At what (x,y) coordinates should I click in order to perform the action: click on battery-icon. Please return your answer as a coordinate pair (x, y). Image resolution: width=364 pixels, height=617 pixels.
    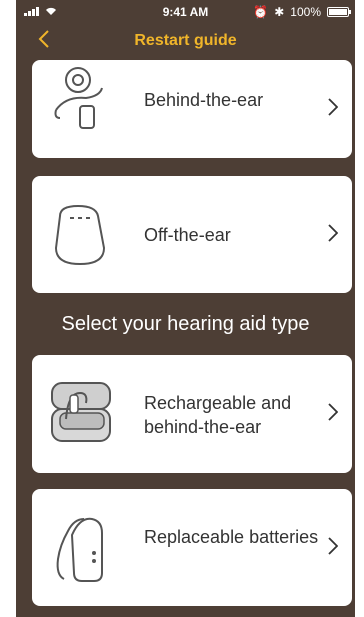
    Looking at the image, I should click on (339, 12).